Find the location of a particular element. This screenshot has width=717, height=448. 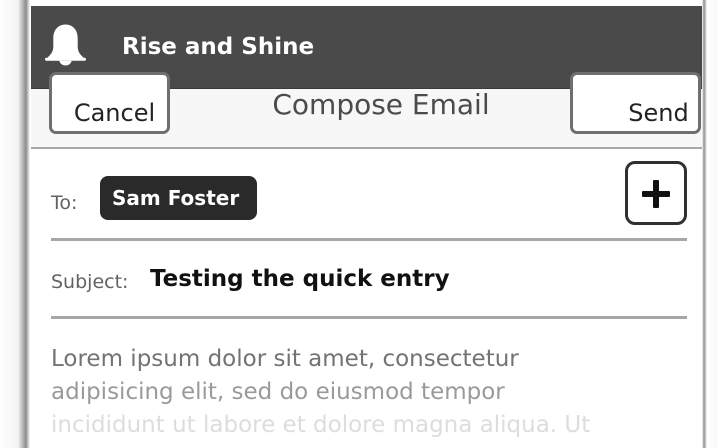

message-line: adipisicing elit, sed do eiusmod tempor is located at coordinates (278, 392).